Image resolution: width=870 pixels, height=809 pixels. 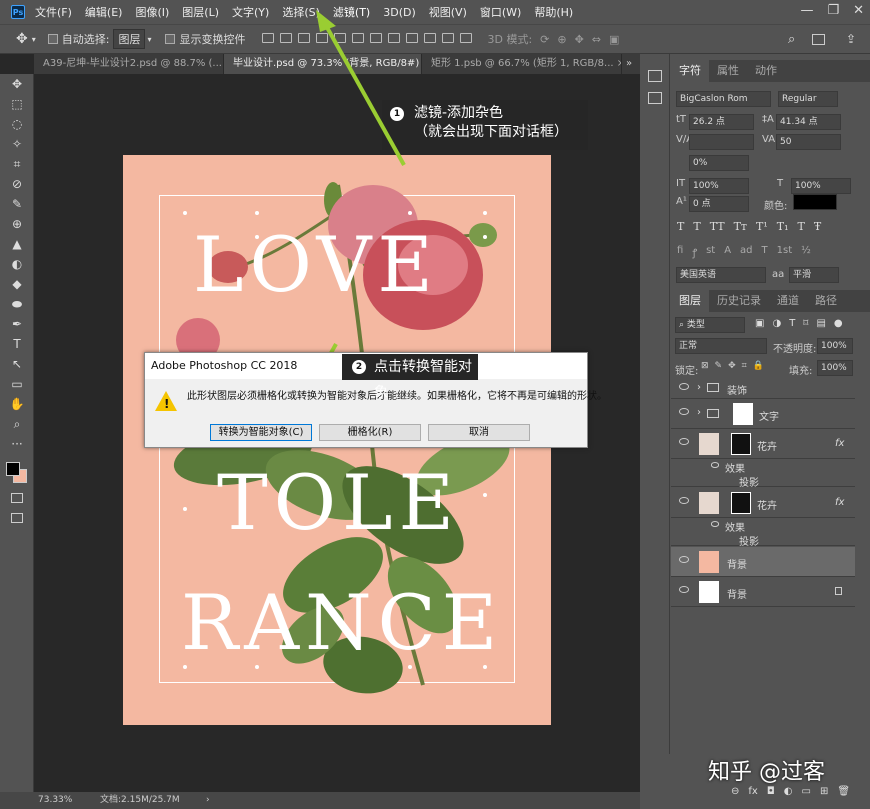 I want to click on pixel-filter-icon: ▣, so click(x=759, y=323).